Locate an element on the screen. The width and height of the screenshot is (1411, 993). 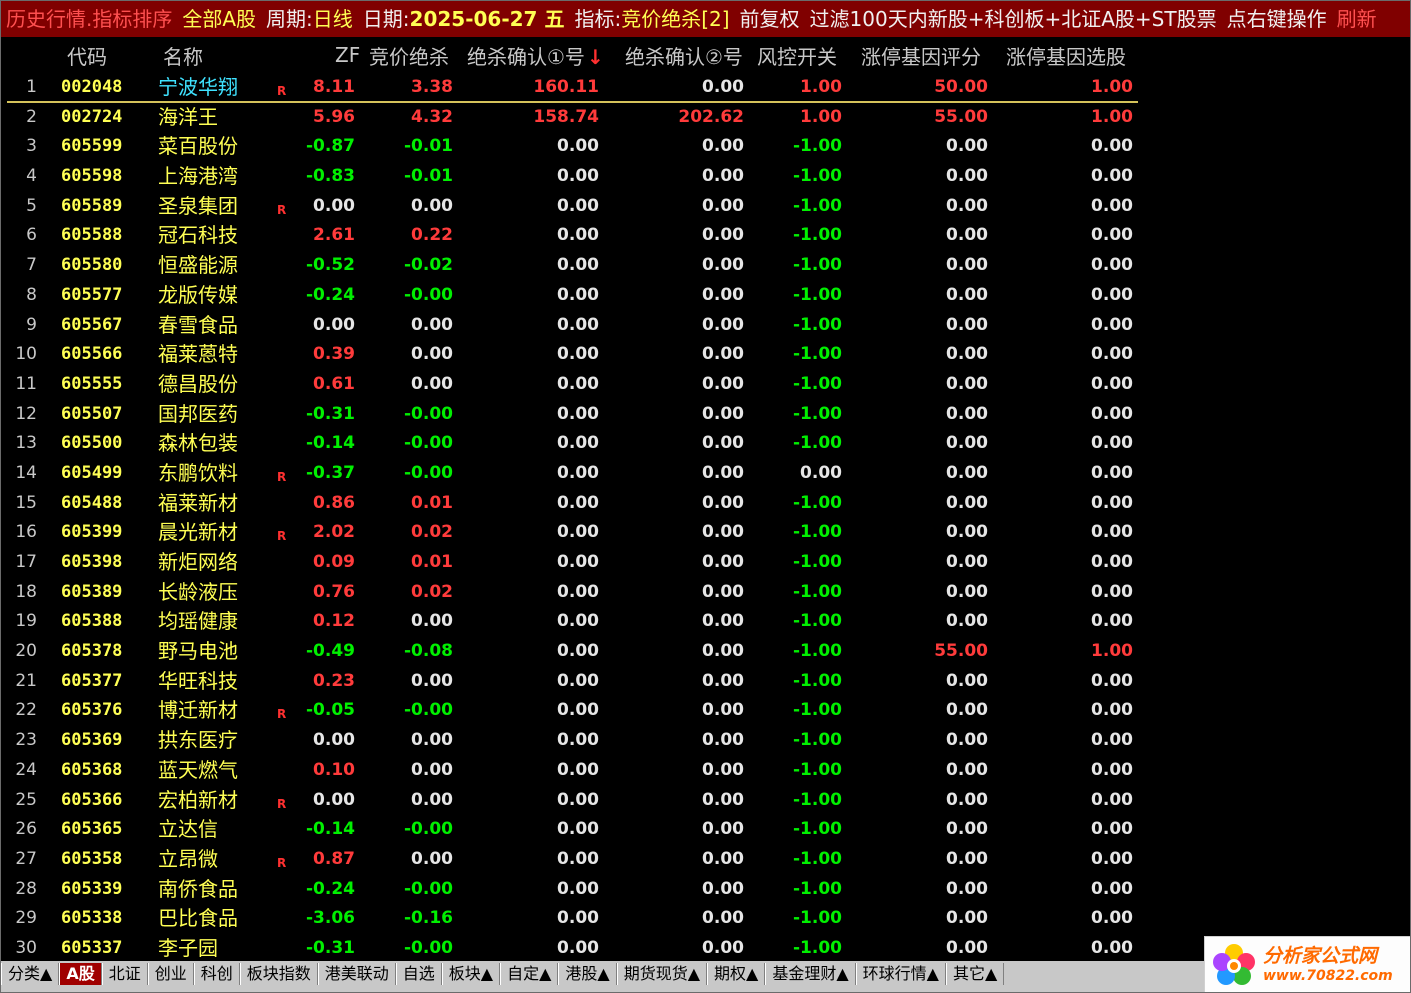
tab-10: 港股▲ is located at coordinates (587, 974).